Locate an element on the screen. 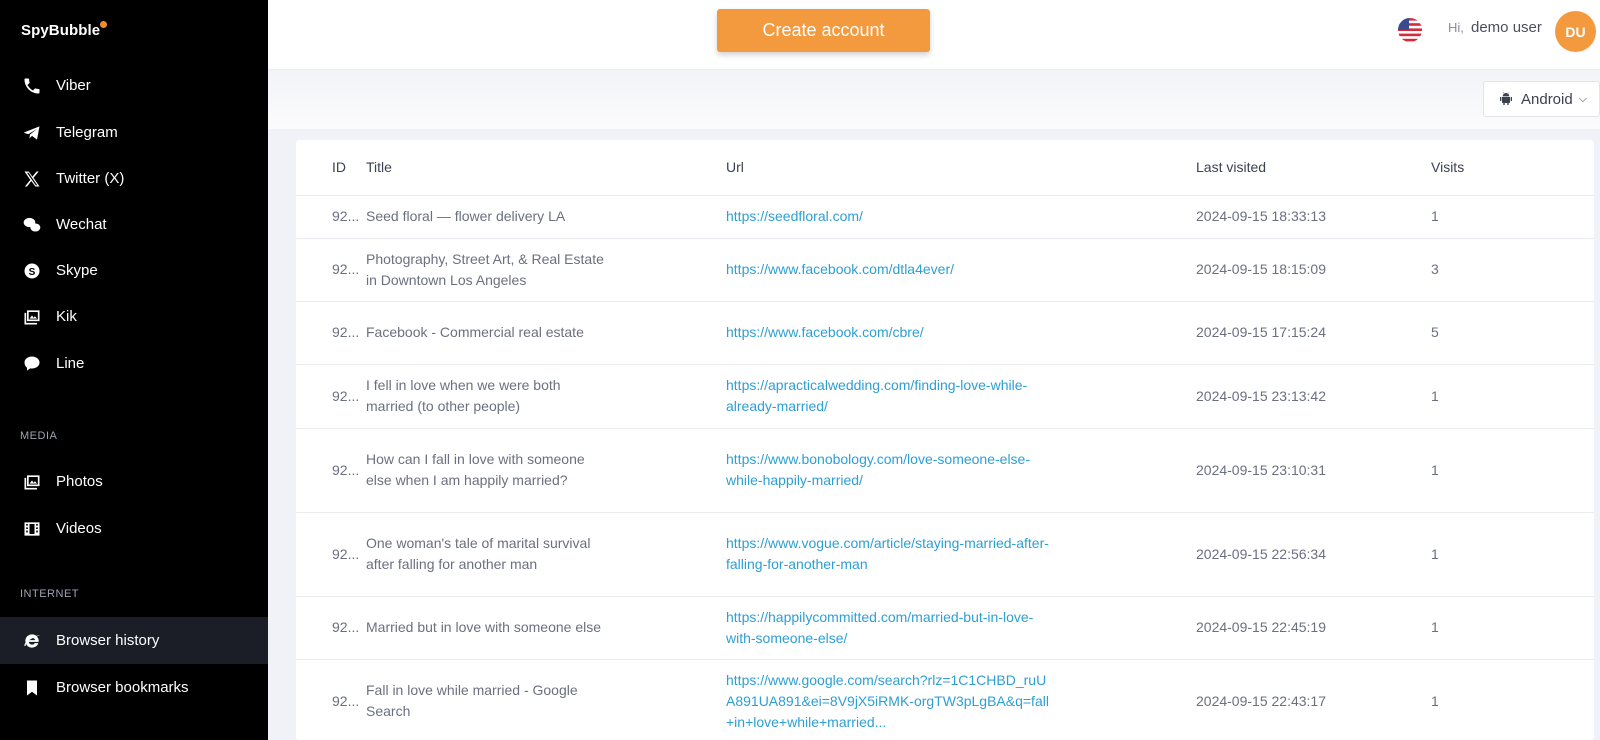 The image size is (1600, 740). sidebar-item-label: Browser history is located at coordinates (108, 640).